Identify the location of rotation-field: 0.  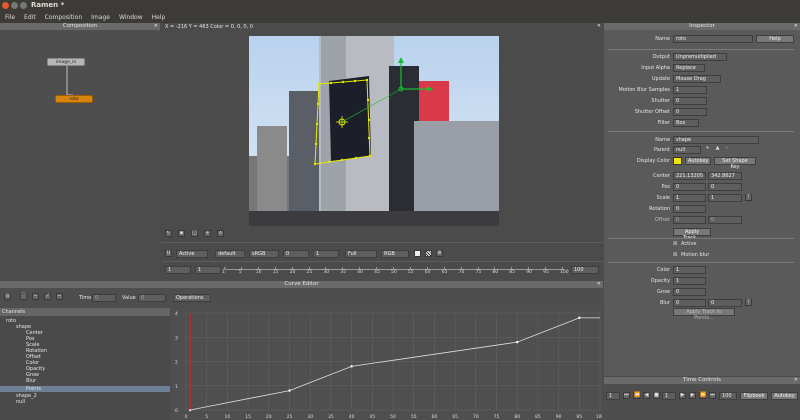
(689, 209).